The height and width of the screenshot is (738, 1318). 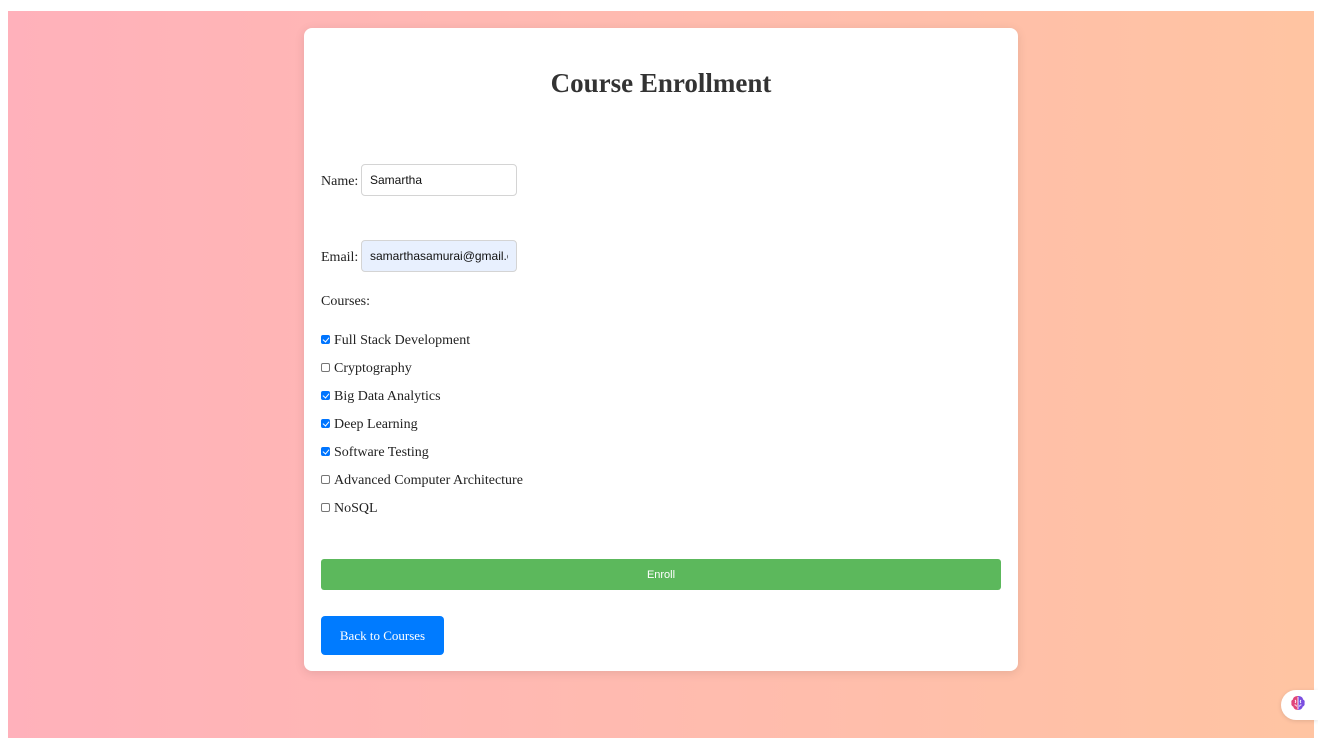 What do you see at coordinates (345, 301) in the screenshot?
I see `courses-label: Courses:` at bounding box center [345, 301].